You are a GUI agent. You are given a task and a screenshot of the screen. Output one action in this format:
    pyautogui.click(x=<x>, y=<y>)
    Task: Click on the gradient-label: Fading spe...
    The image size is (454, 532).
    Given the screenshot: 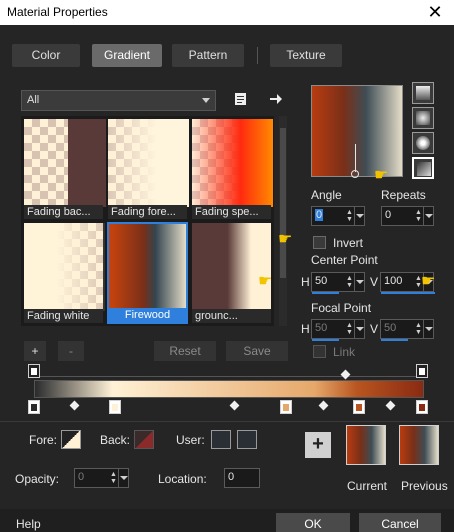 What is the action you would take?
    pyautogui.click(x=231, y=212)
    